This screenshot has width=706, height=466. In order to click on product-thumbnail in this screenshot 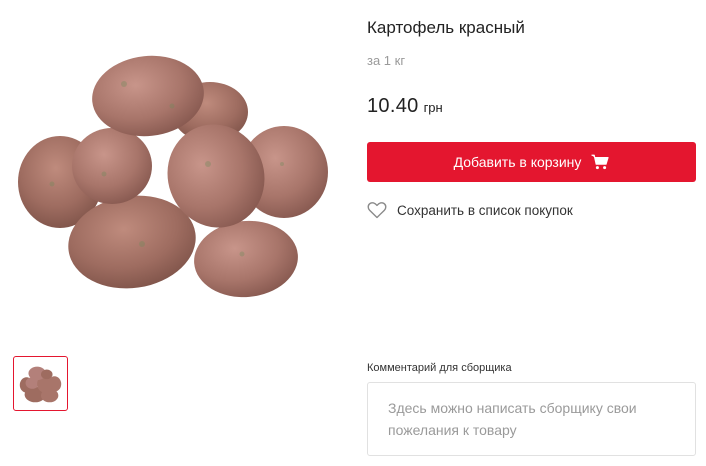, I will do `click(40, 383)`.